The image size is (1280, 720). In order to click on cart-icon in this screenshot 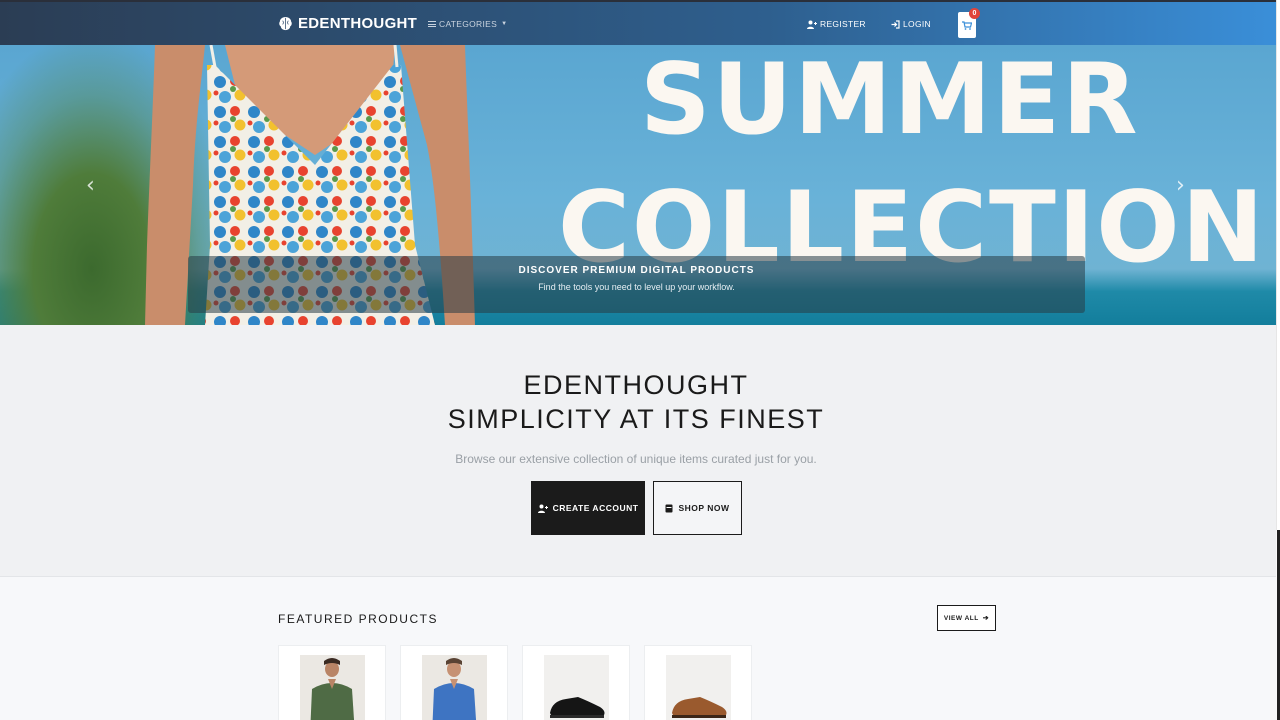, I will do `click(967, 25)`.